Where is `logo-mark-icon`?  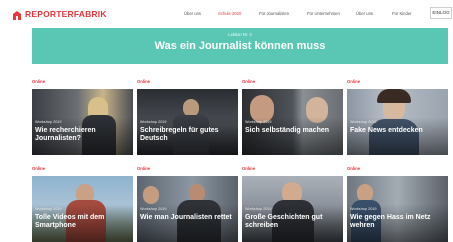 logo-mark-icon is located at coordinates (17, 14).